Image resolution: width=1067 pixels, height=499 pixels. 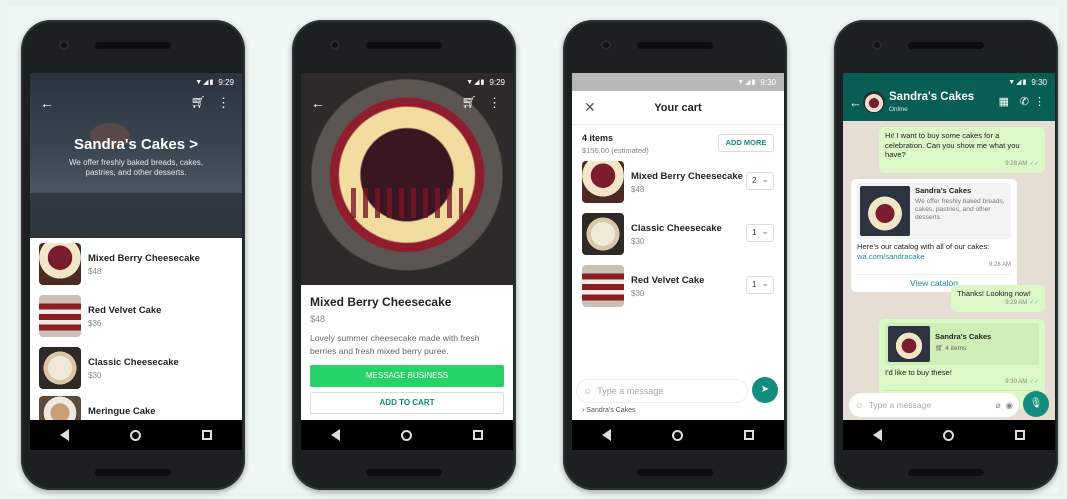 What do you see at coordinates (136, 82) in the screenshot?
I see `status-bar: ▼◢▮ 9:29` at bounding box center [136, 82].